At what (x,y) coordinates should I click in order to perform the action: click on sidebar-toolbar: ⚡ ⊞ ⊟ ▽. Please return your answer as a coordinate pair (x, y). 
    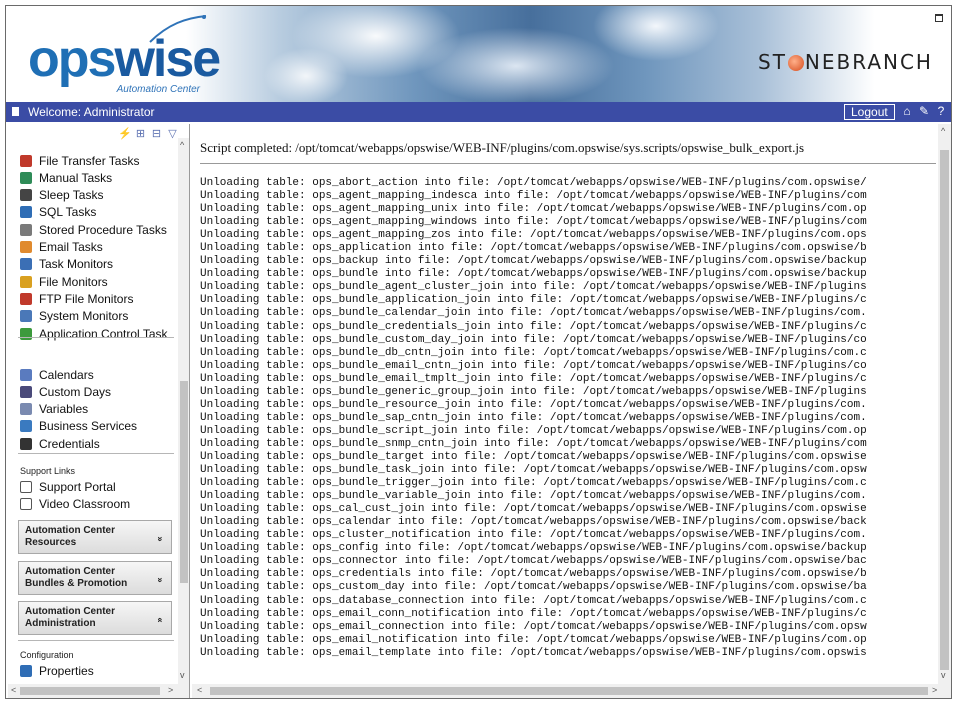
    Looking at the image, I should click on (148, 134).